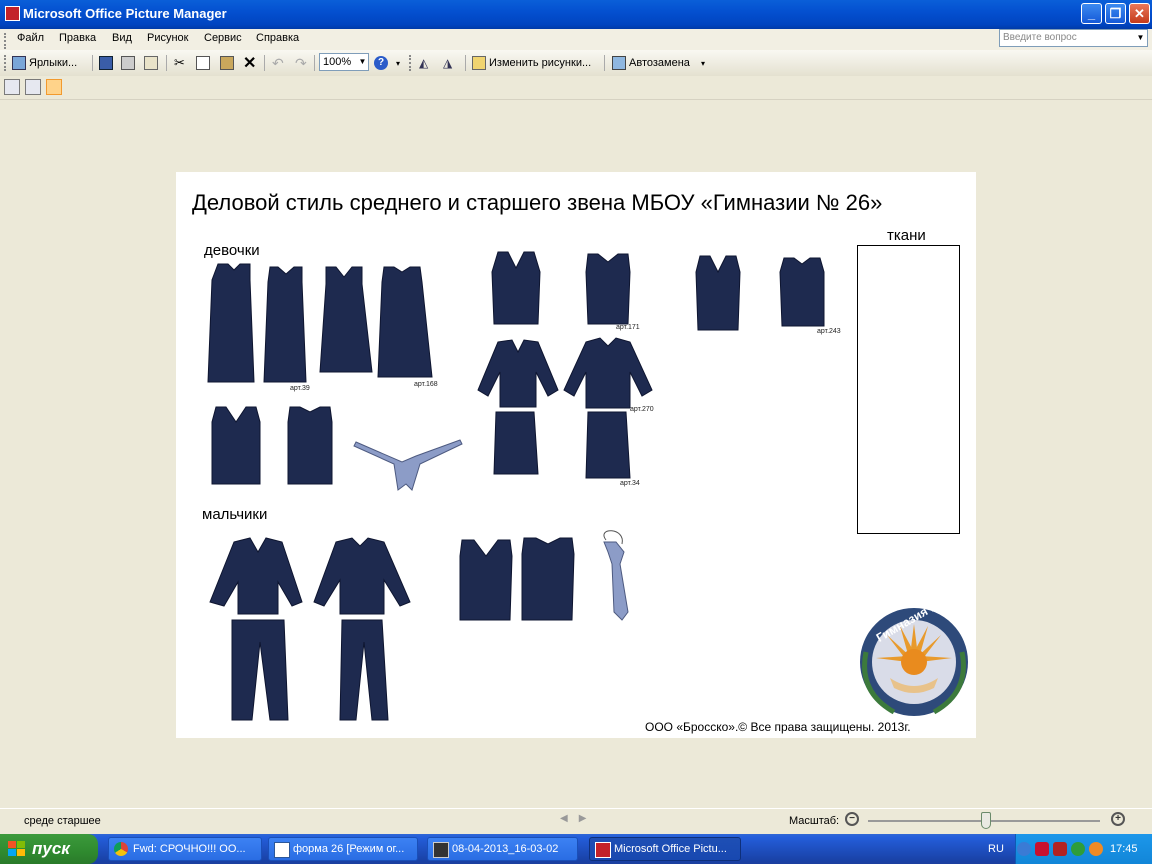 The width and height of the screenshot is (1152, 864). Describe the element at coordinates (1091, 13) in the screenshot. I see `minimize-button: _` at that location.